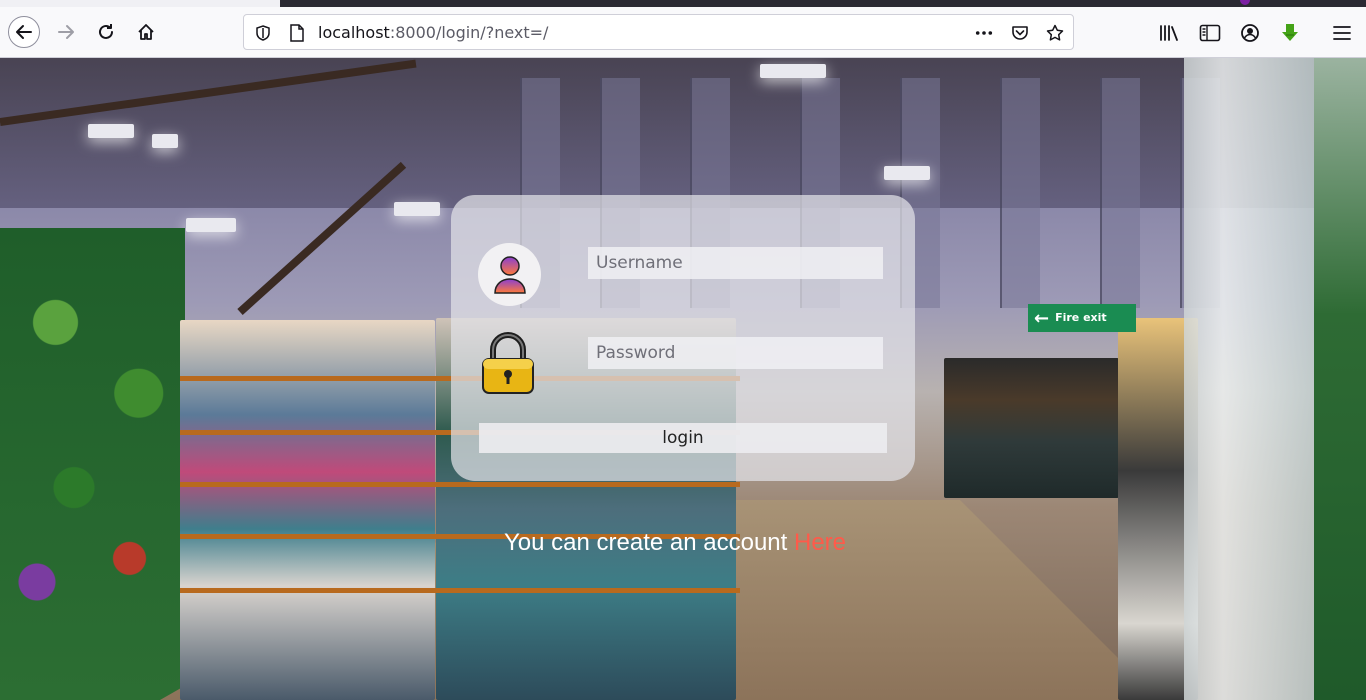 Image resolution: width=1366 pixels, height=700 pixels. What do you see at coordinates (658, 32) in the screenshot?
I see `url-bar: localhost:8000/login/?next=/` at bounding box center [658, 32].